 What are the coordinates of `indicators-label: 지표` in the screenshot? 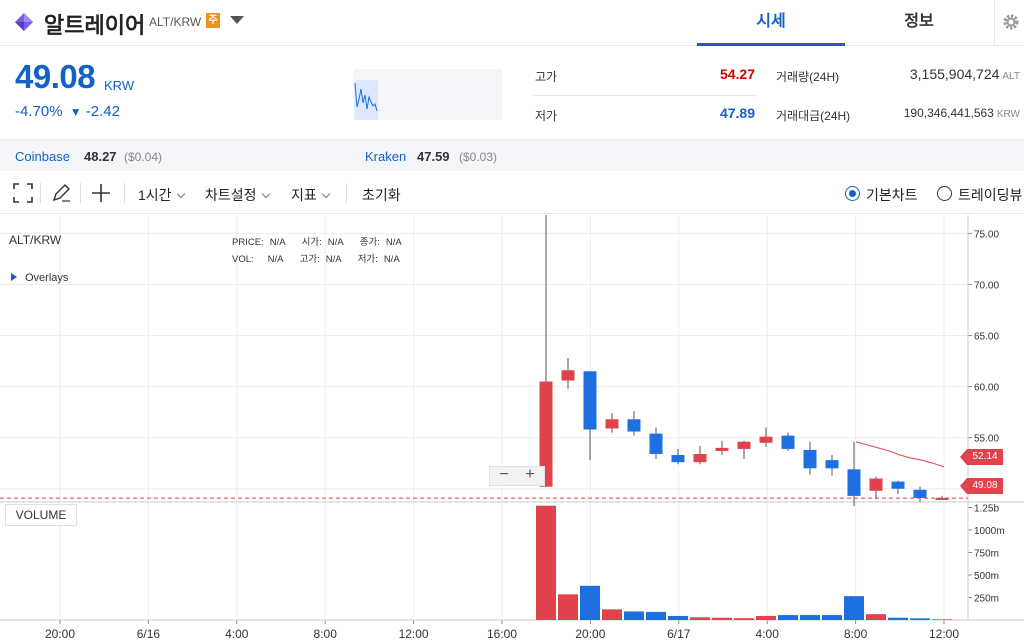 It's located at (304, 195).